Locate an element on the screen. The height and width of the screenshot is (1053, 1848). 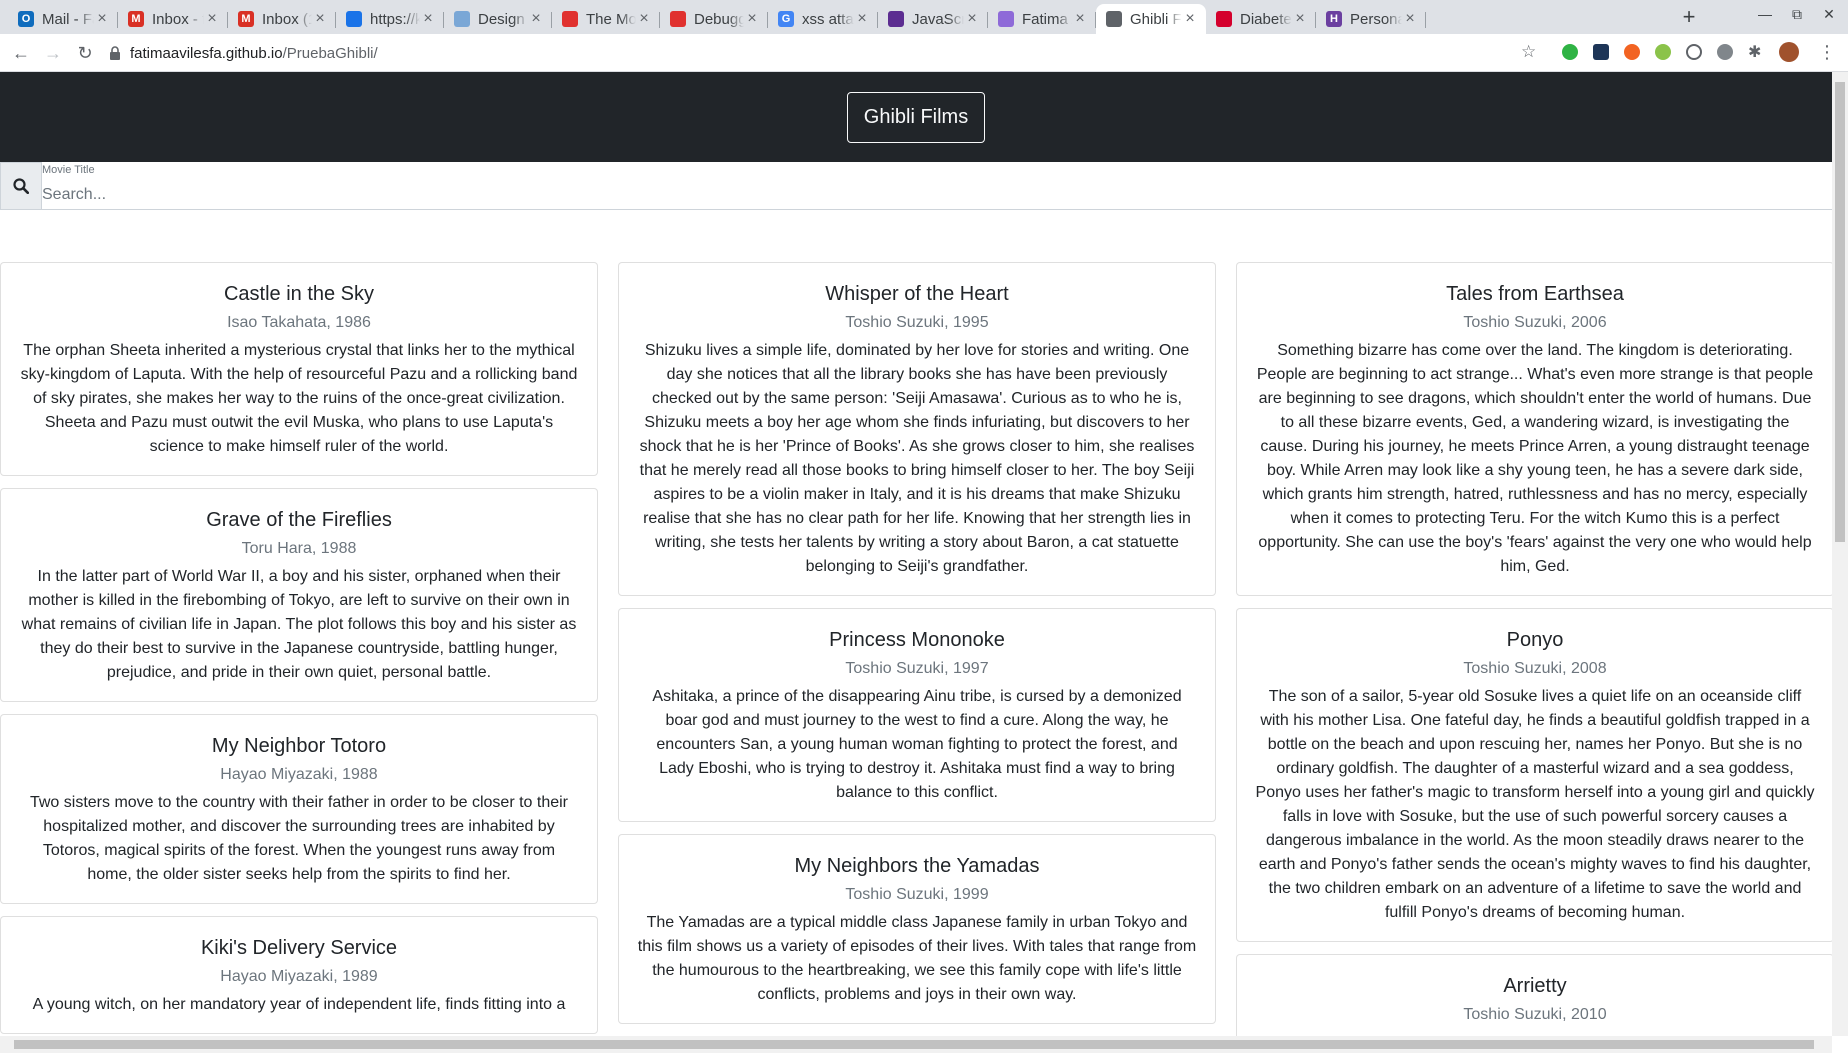
new-tab-button: + is located at coordinates (1689, 18).